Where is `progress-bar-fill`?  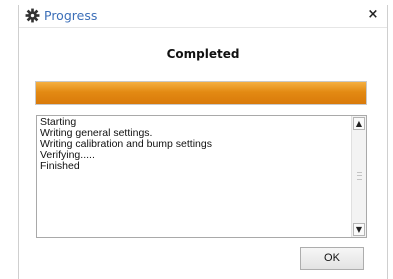
progress-bar-fill is located at coordinates (201, 93).